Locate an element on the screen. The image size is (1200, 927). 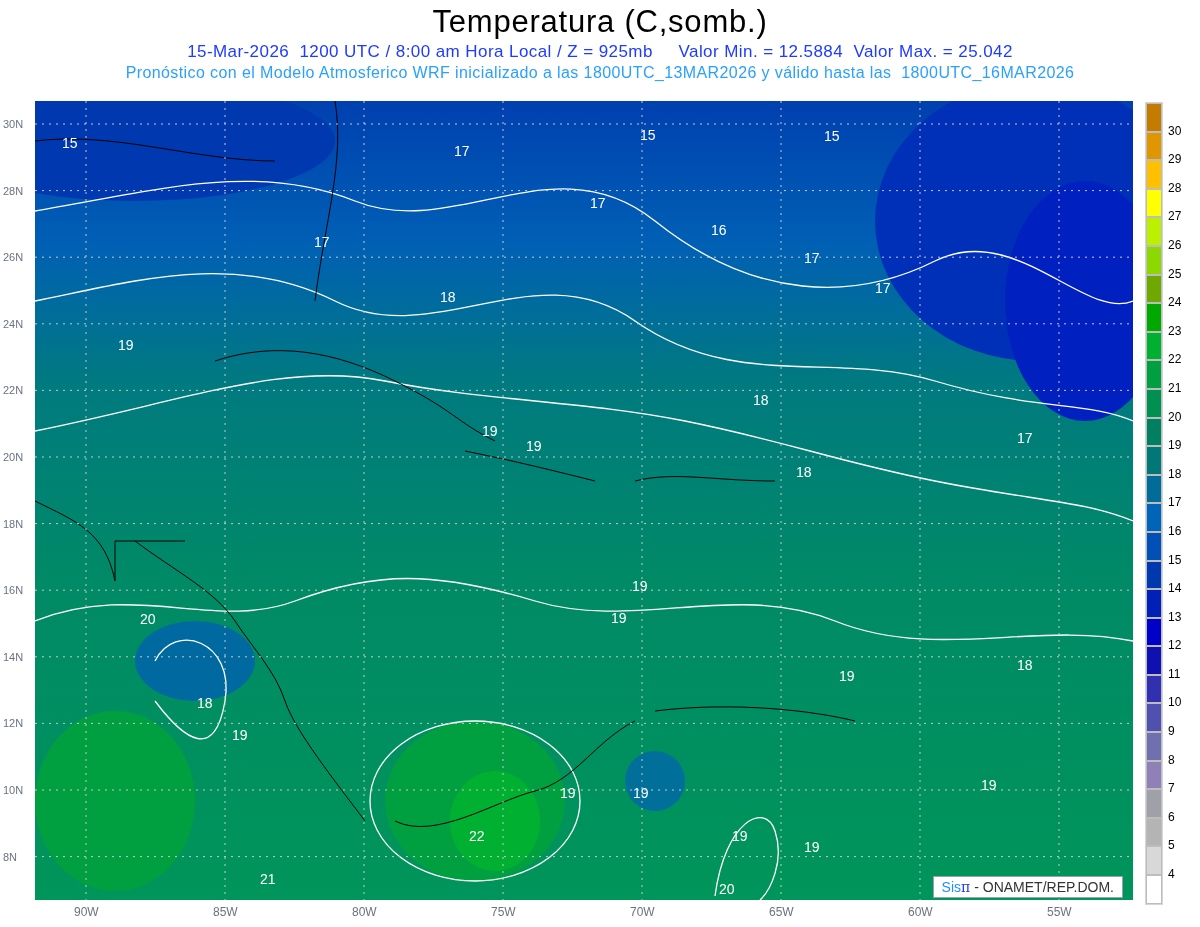
longitude-label: 75W is located at coordinates (503, 912).